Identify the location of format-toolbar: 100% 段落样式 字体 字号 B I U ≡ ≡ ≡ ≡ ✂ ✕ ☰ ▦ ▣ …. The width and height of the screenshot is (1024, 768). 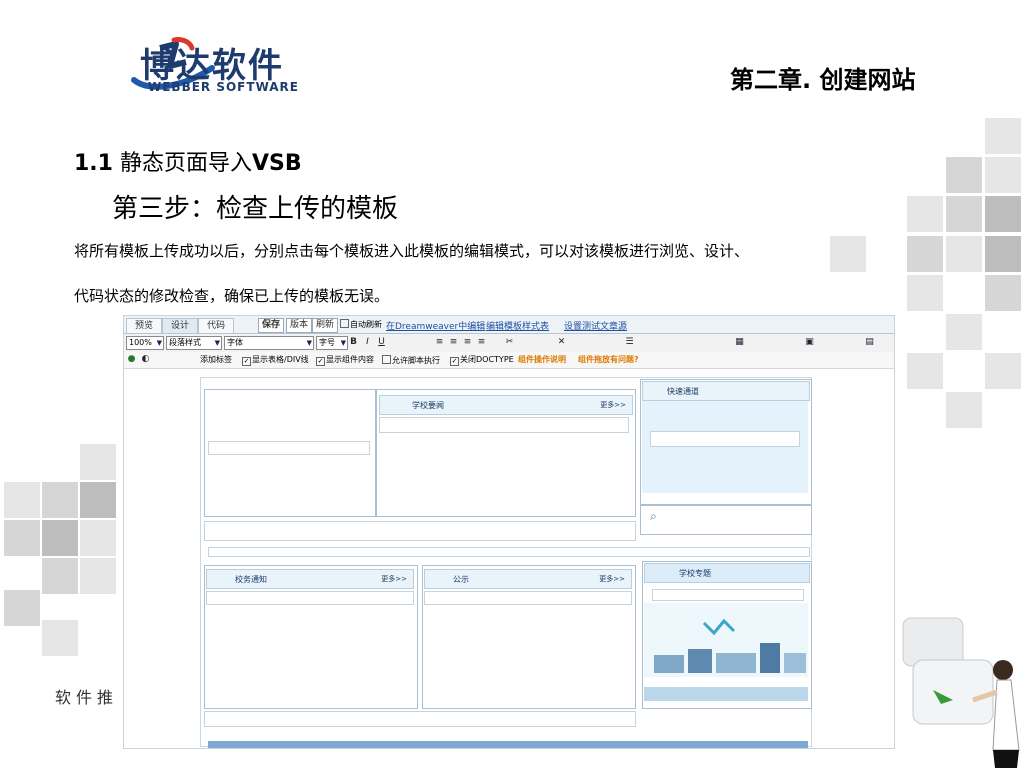
(509, 343).